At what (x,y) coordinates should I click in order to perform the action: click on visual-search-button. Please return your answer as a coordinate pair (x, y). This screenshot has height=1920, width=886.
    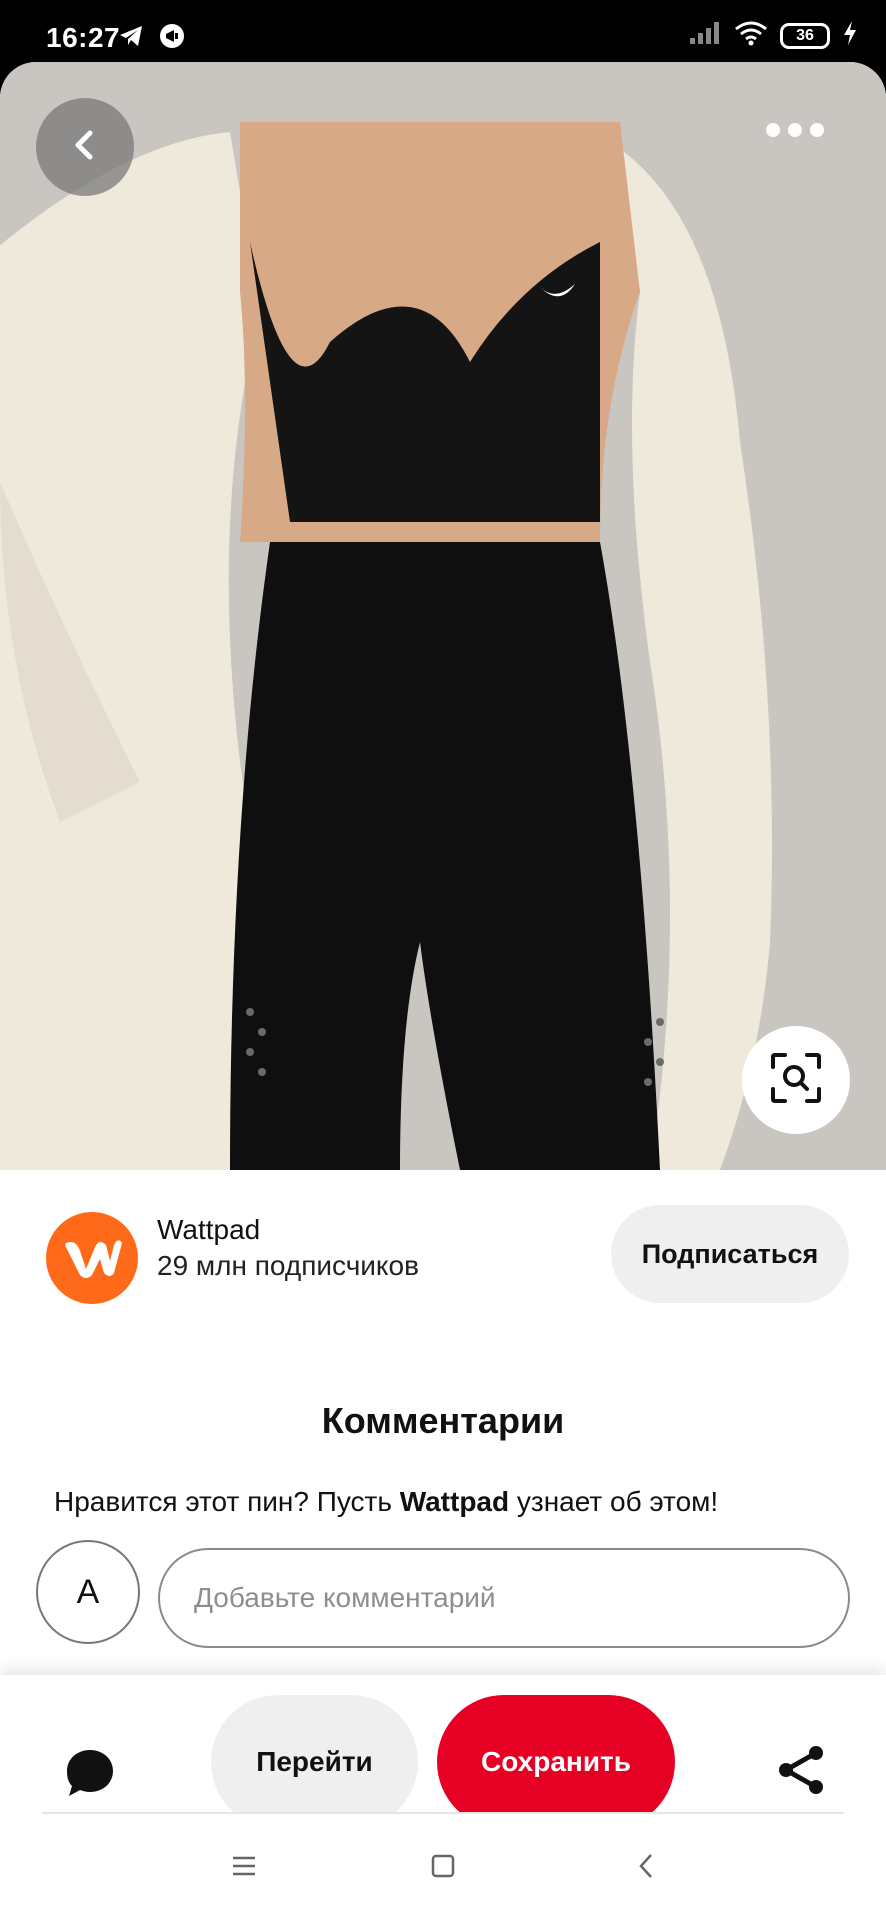
    Looking at the image, I should click on (796, 1080).